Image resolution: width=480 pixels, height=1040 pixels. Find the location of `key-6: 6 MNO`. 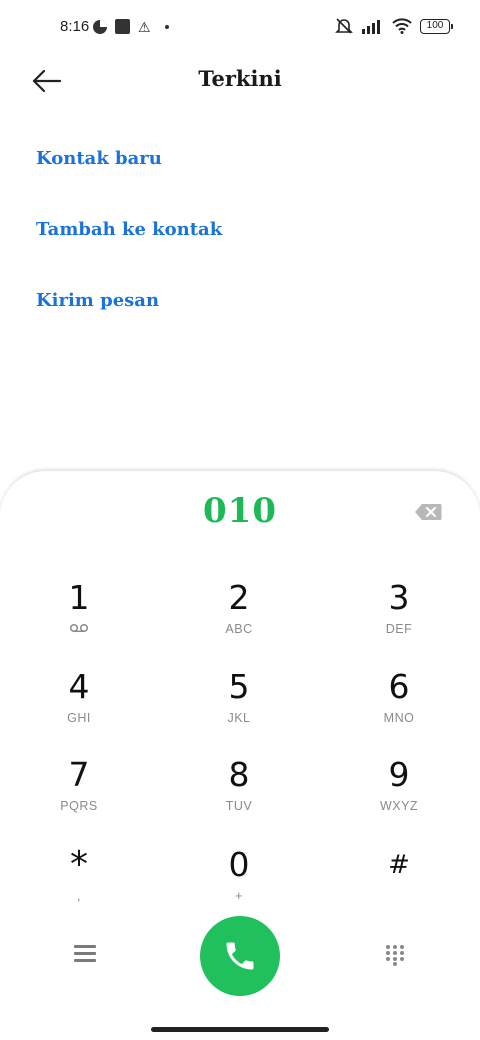

key-6: 6 MNO is located at coordinates (399, 704).